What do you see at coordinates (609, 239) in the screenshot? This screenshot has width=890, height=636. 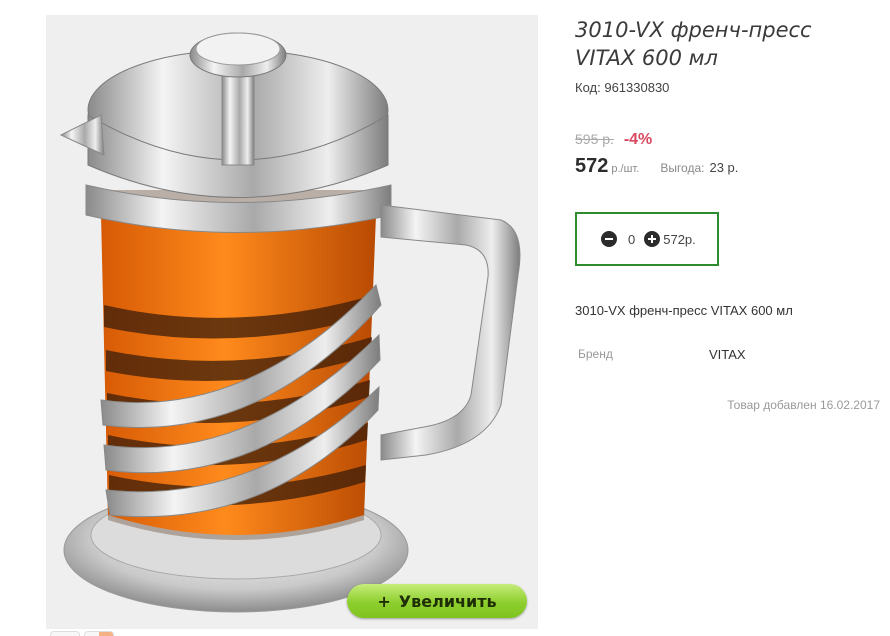 I see `minus-circle-icon` at bounding box center [609, 239].